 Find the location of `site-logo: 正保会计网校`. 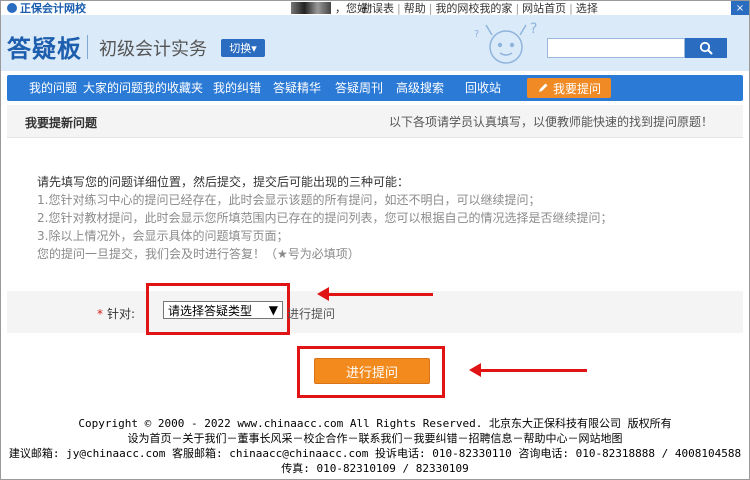

site-logo: 正保会计网校 is located at coordinates (46, 8).